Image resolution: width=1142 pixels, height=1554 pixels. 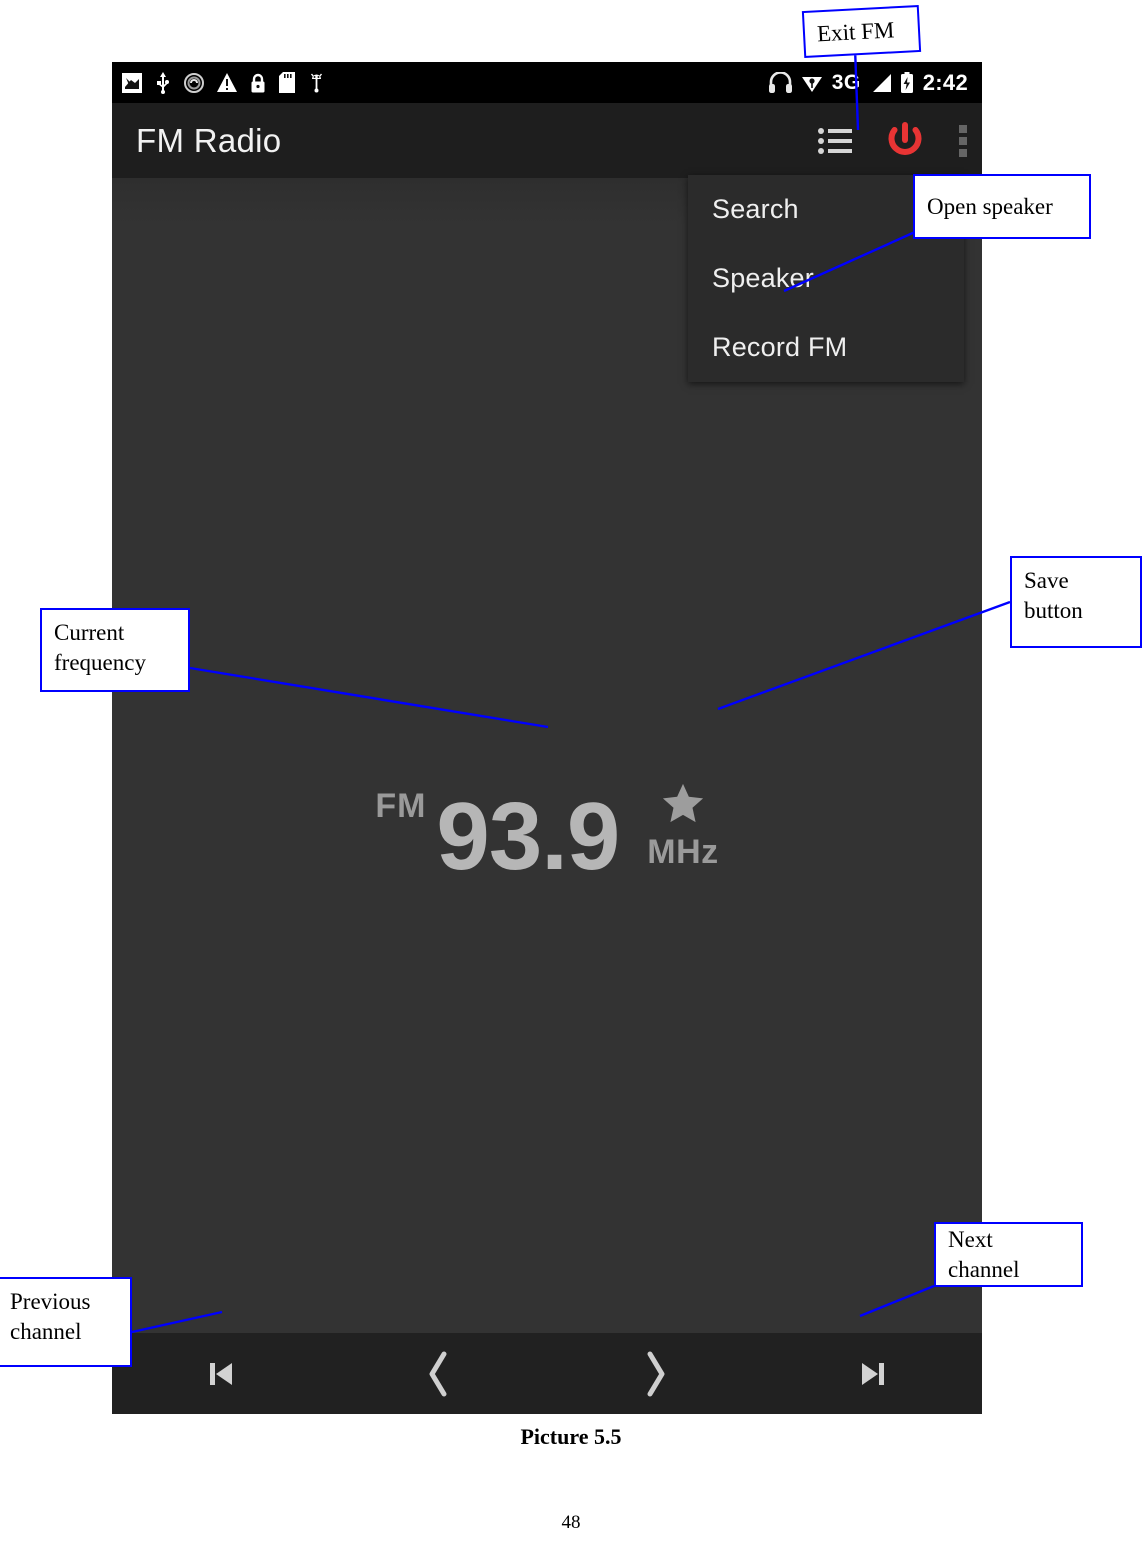 What do you see at coordinates (1046, 580) in the screenshot?
I see `callout-save-button-line1: Save` at bounding box center [1046, 580].